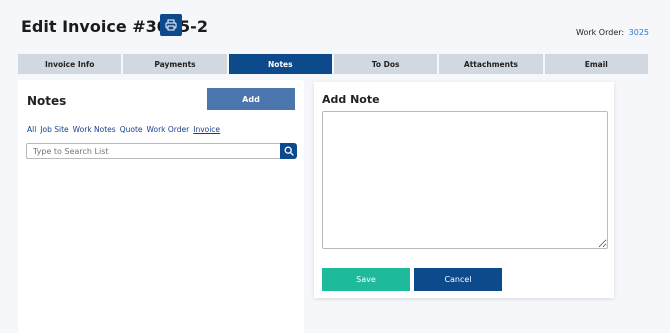 This screenshot has height=333, width=670. What do you see at coordinates (251, 99) in the screenshot?
I see `add-note-button: Add` at bounding box center [251, 99].